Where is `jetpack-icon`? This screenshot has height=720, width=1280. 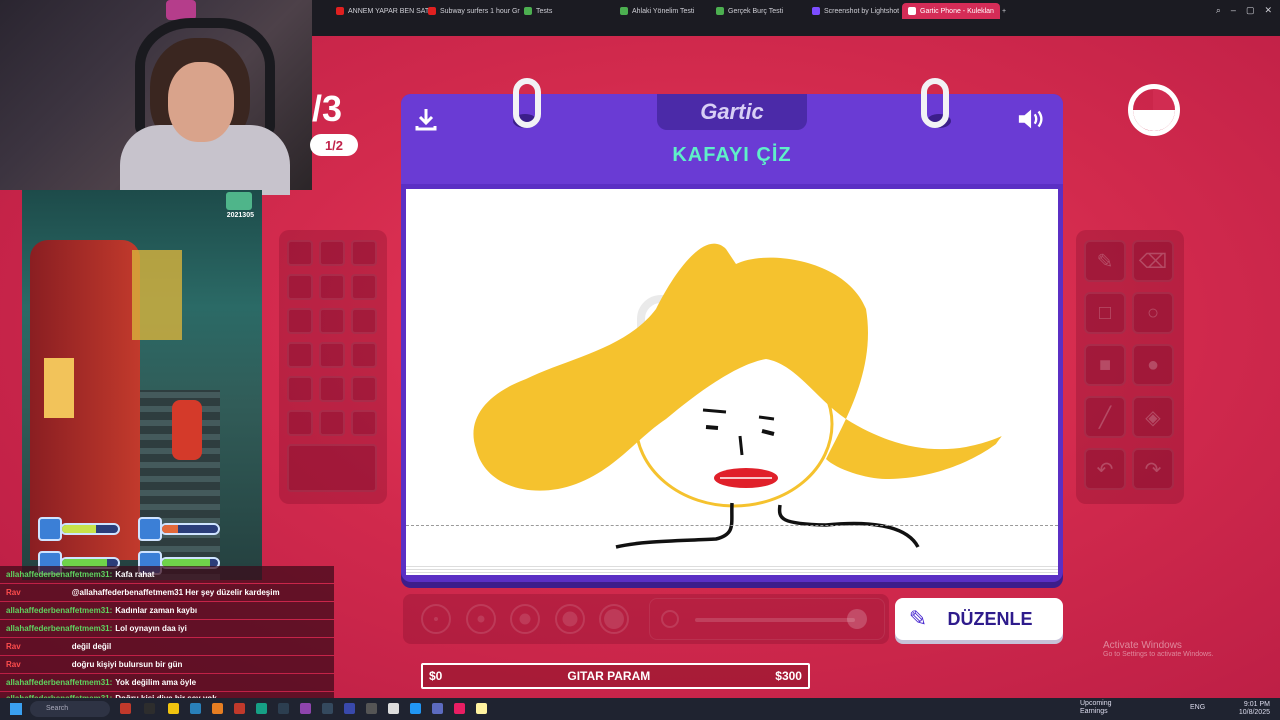
jetpack-icon is located at coordinates (50, 529).